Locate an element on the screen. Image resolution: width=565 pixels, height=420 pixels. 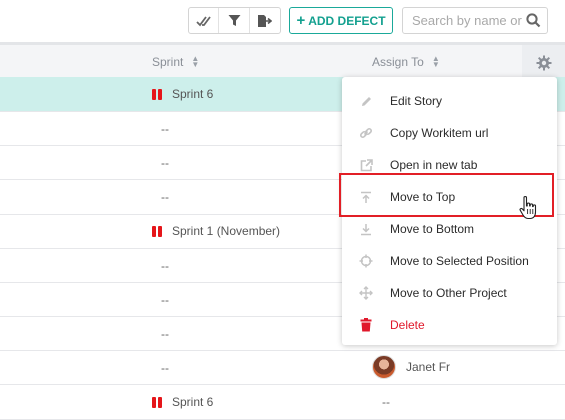
external-link-icon is located at coordinates (366, 165).